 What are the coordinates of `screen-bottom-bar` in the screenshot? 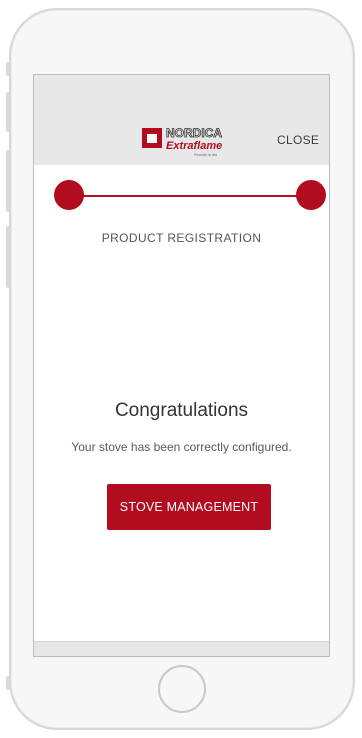 It's located at (181, 648).